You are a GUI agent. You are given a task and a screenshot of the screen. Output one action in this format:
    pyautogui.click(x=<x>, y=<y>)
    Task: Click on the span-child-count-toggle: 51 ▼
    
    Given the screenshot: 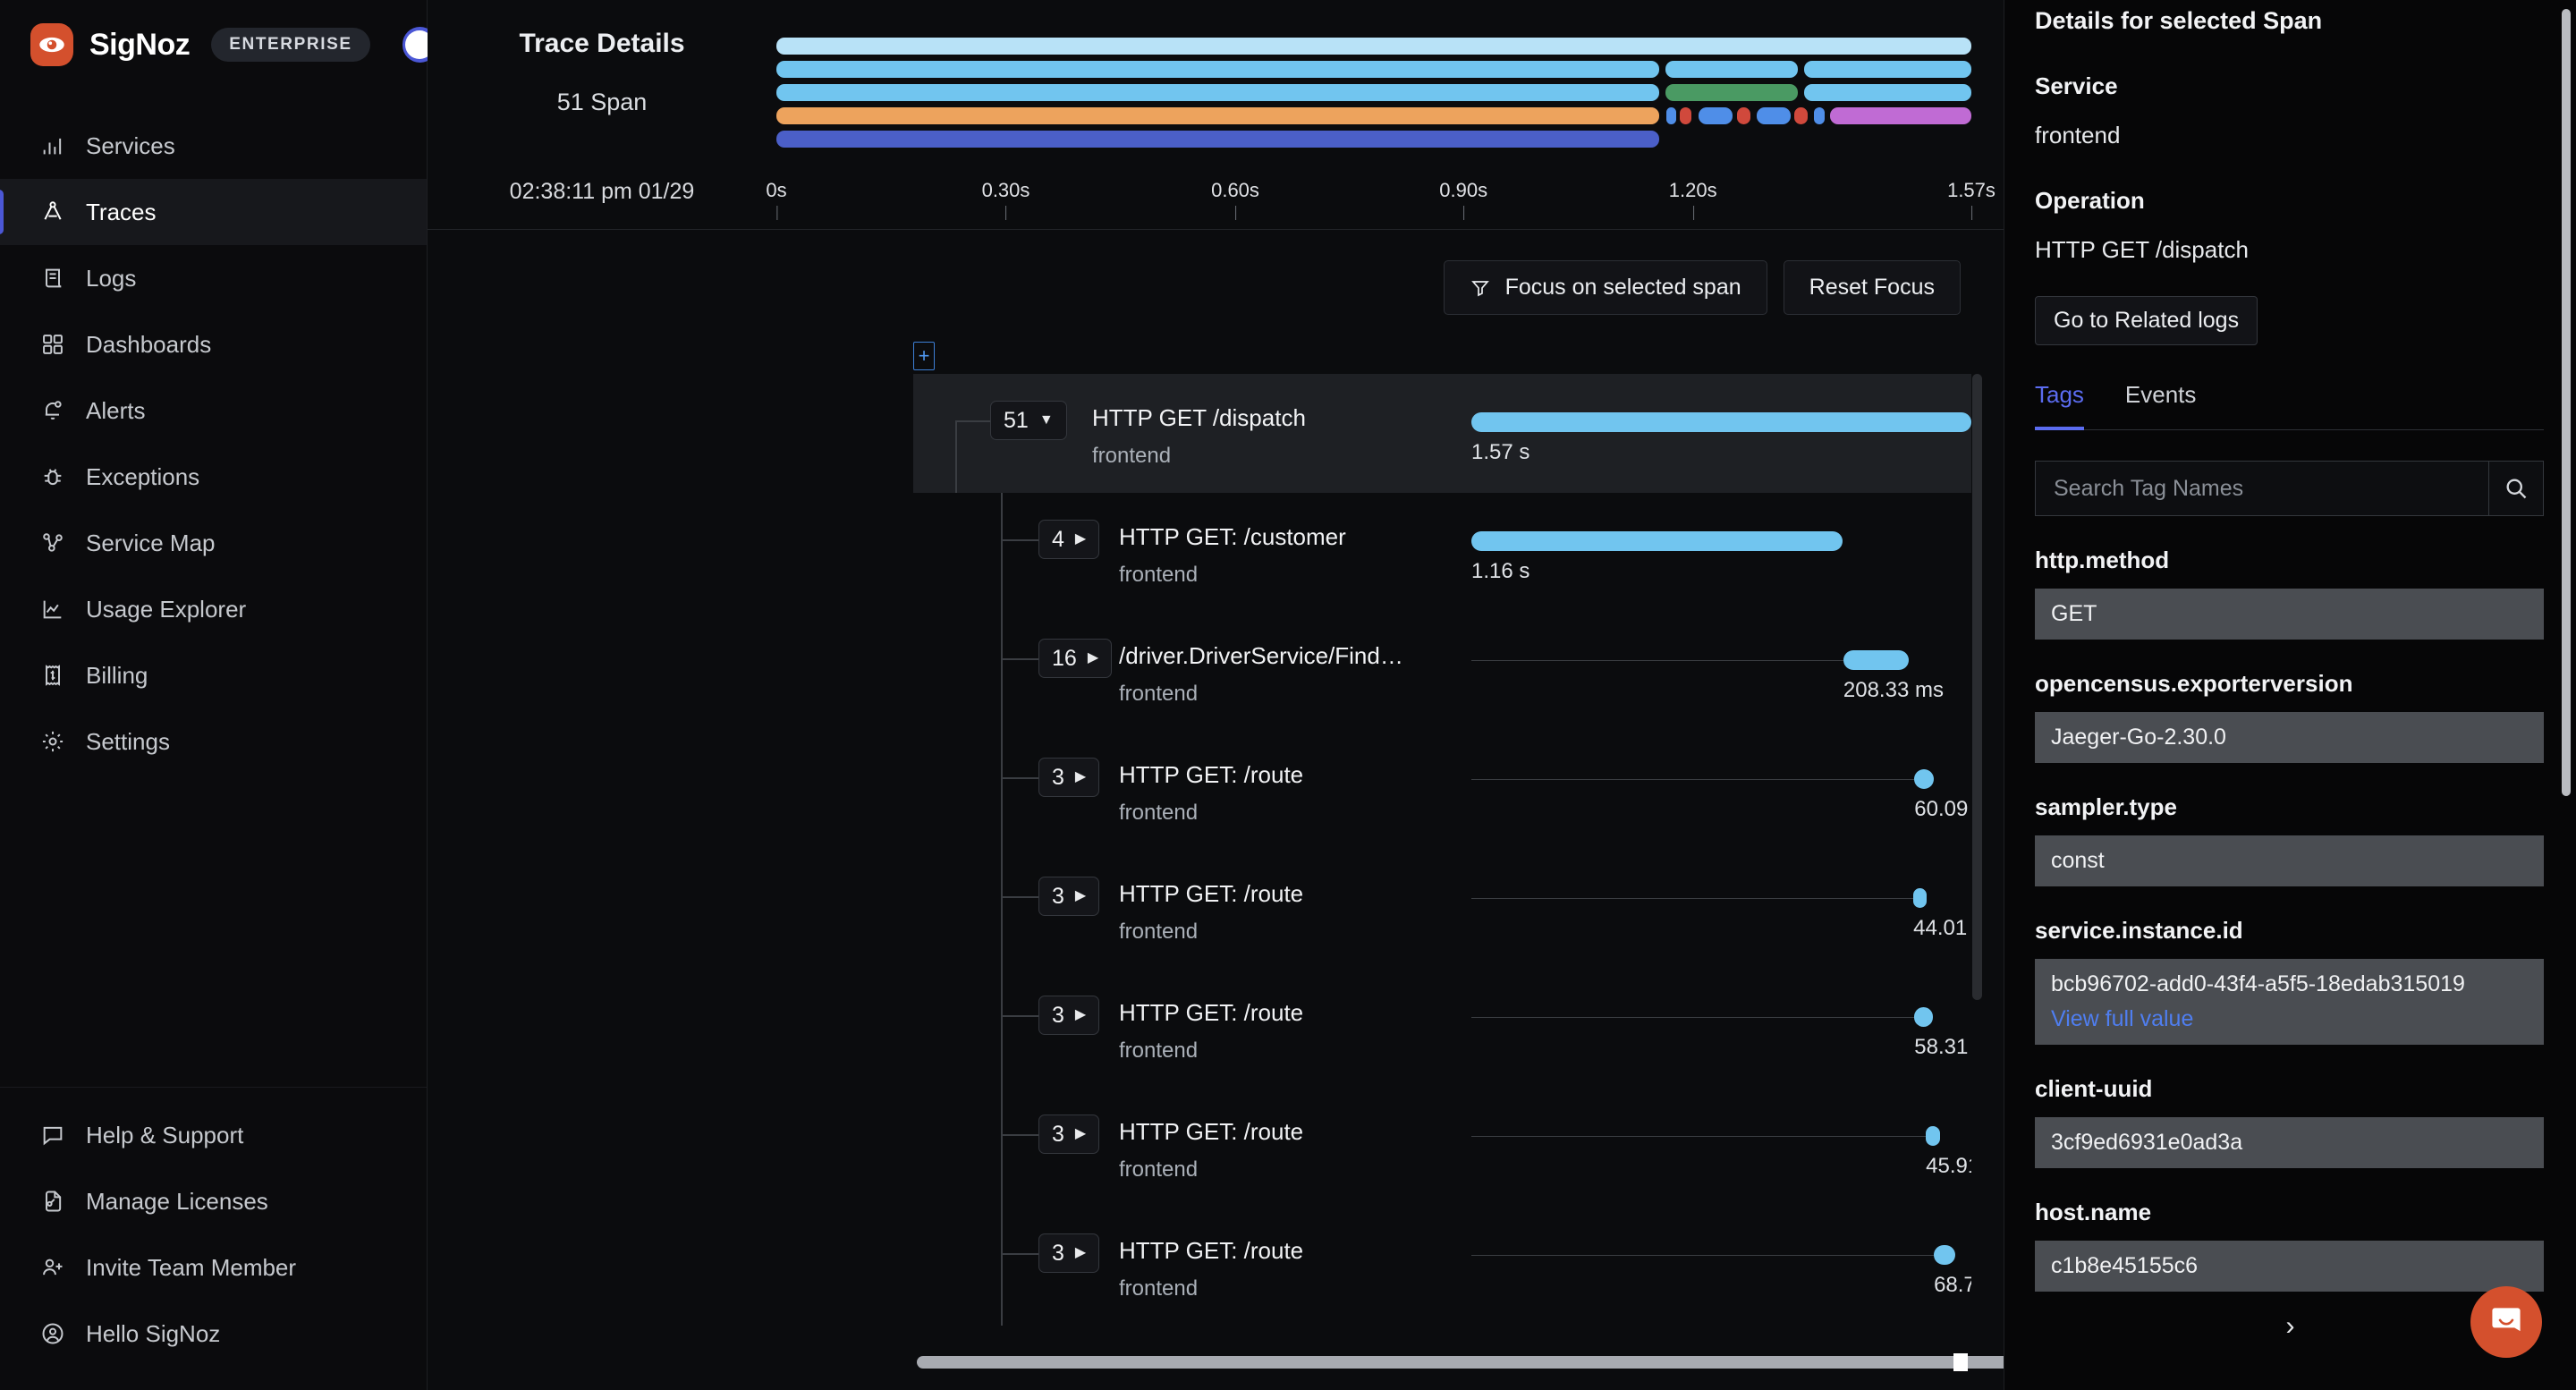 What is the action you would take?
    pyautogui.click(x=1028, y=420)
    